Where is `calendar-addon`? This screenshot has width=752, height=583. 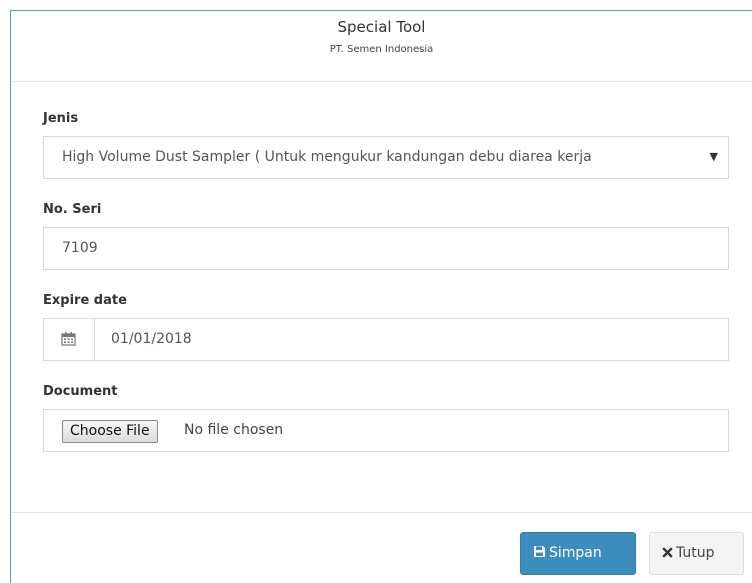
calendar-addon is located at coordinates (69, 339).